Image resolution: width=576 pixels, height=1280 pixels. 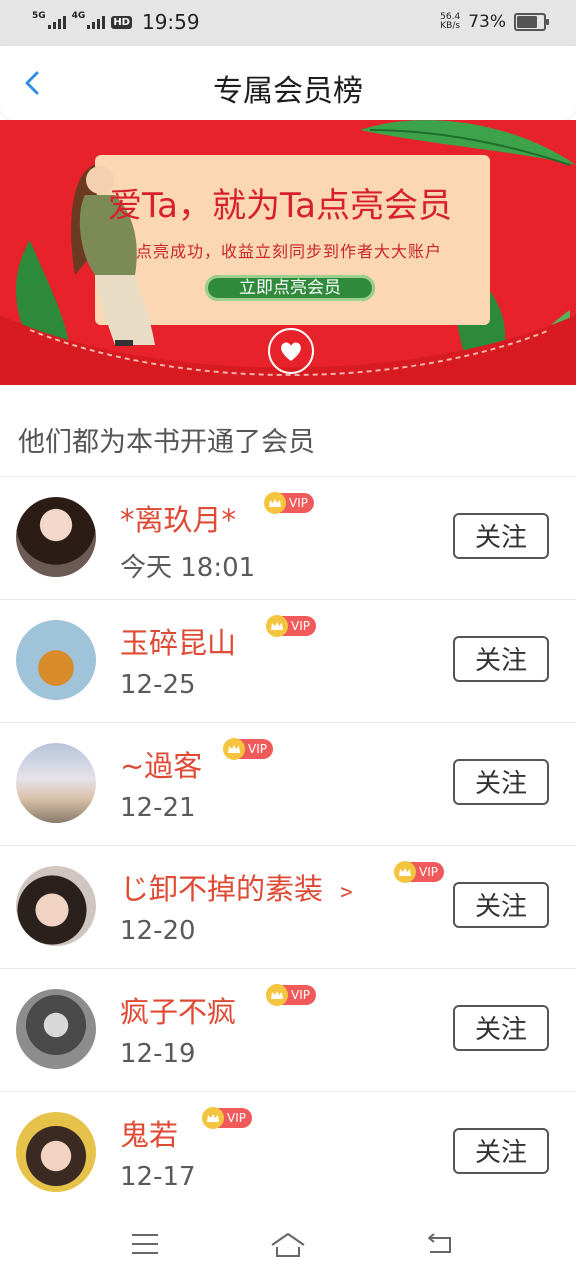 I want to click on menu-icon, so click(x=145, y=1244).